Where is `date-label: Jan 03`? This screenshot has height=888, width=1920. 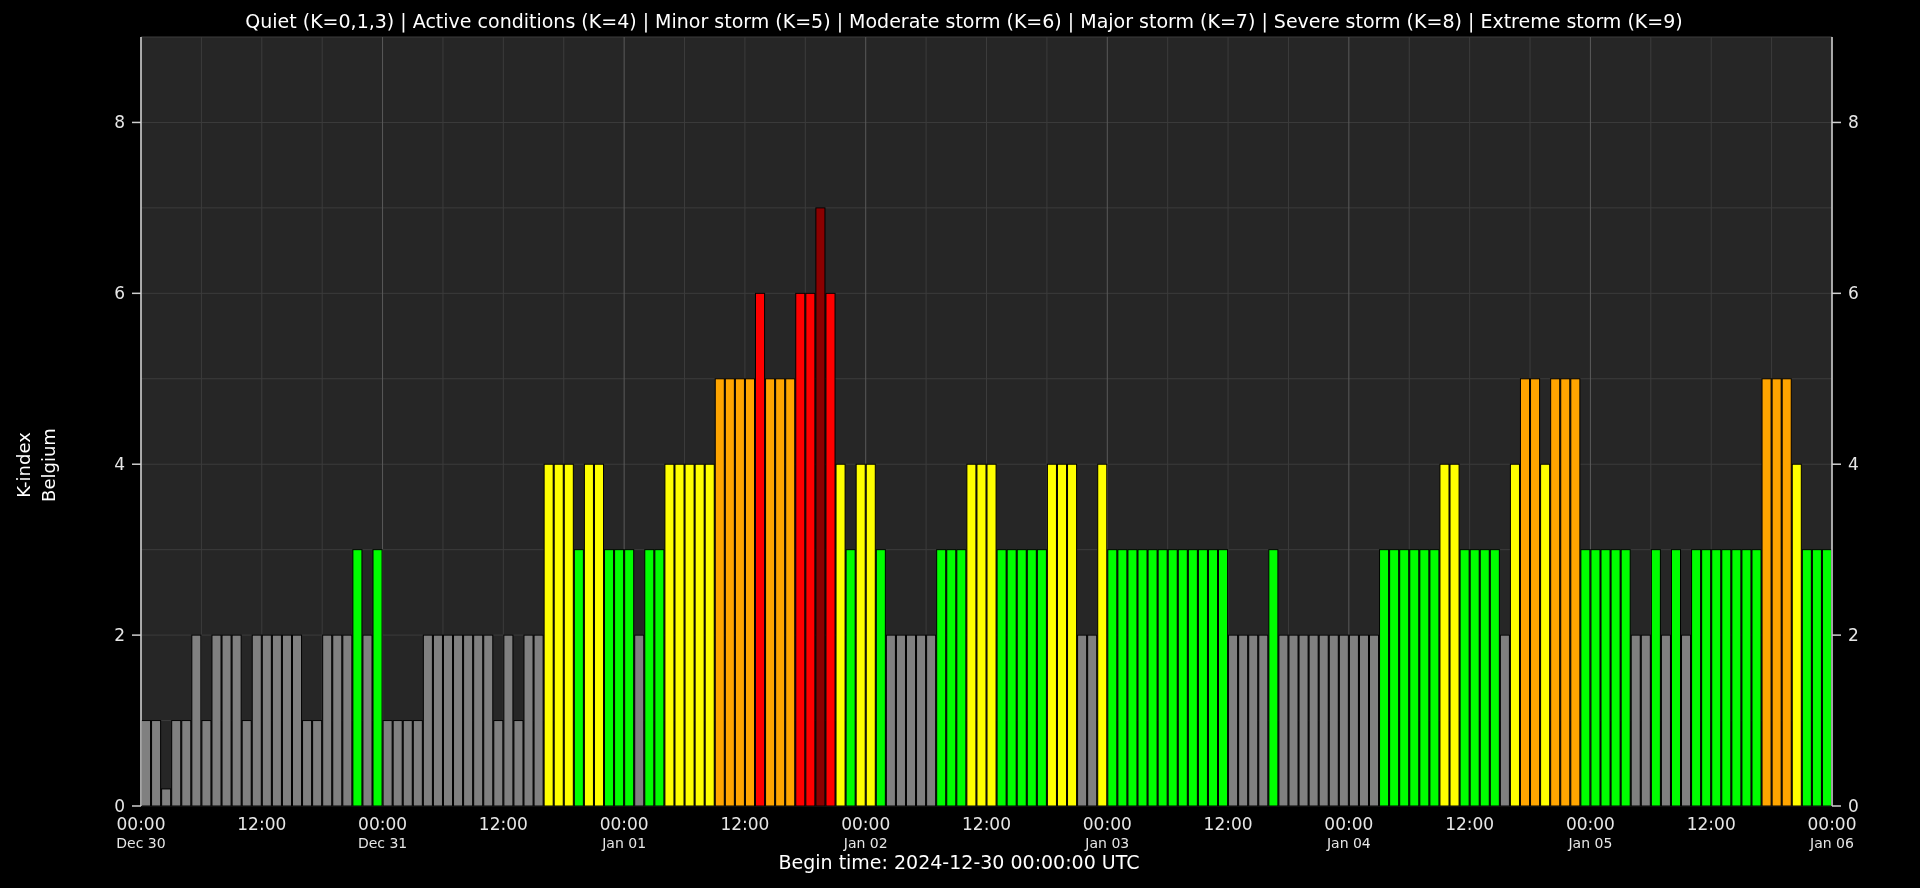 date-label: Jan 03 is located at coordinates (1107, 843).